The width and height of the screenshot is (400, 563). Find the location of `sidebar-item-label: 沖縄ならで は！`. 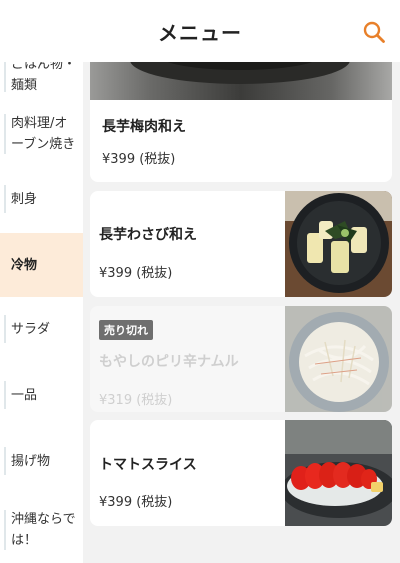

sidebar-item-label: 沖縄ならで は！ is located at coordinates (43, 530).